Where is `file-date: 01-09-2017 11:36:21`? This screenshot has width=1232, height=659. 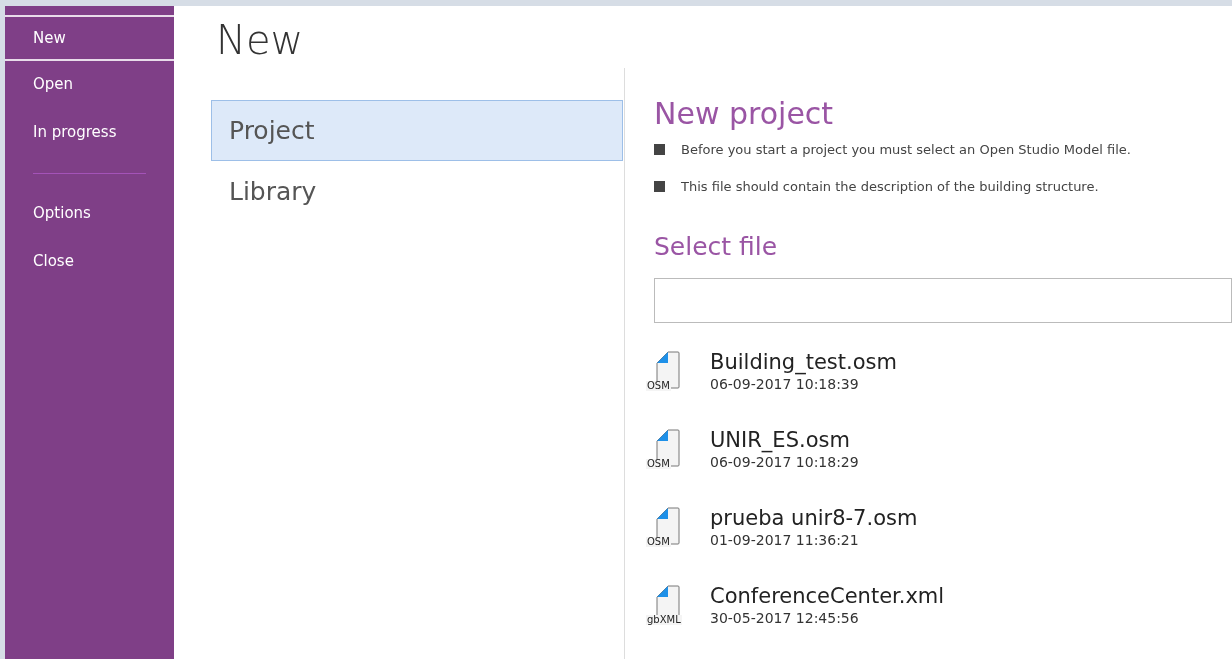 file-date: 01-09-2017 11:36:21 is located at coordinates (785, 540).